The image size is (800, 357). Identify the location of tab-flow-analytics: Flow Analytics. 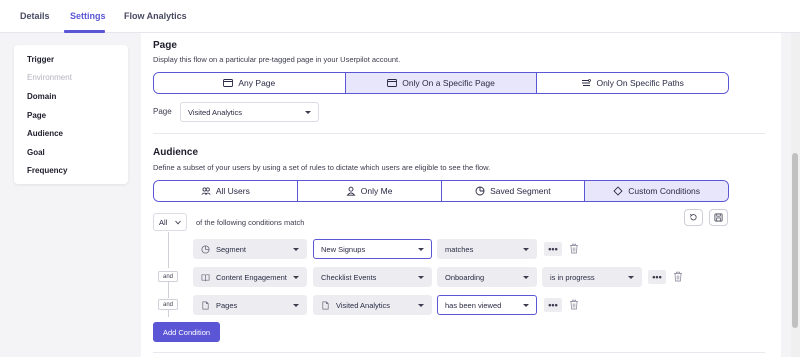
(155, 16).